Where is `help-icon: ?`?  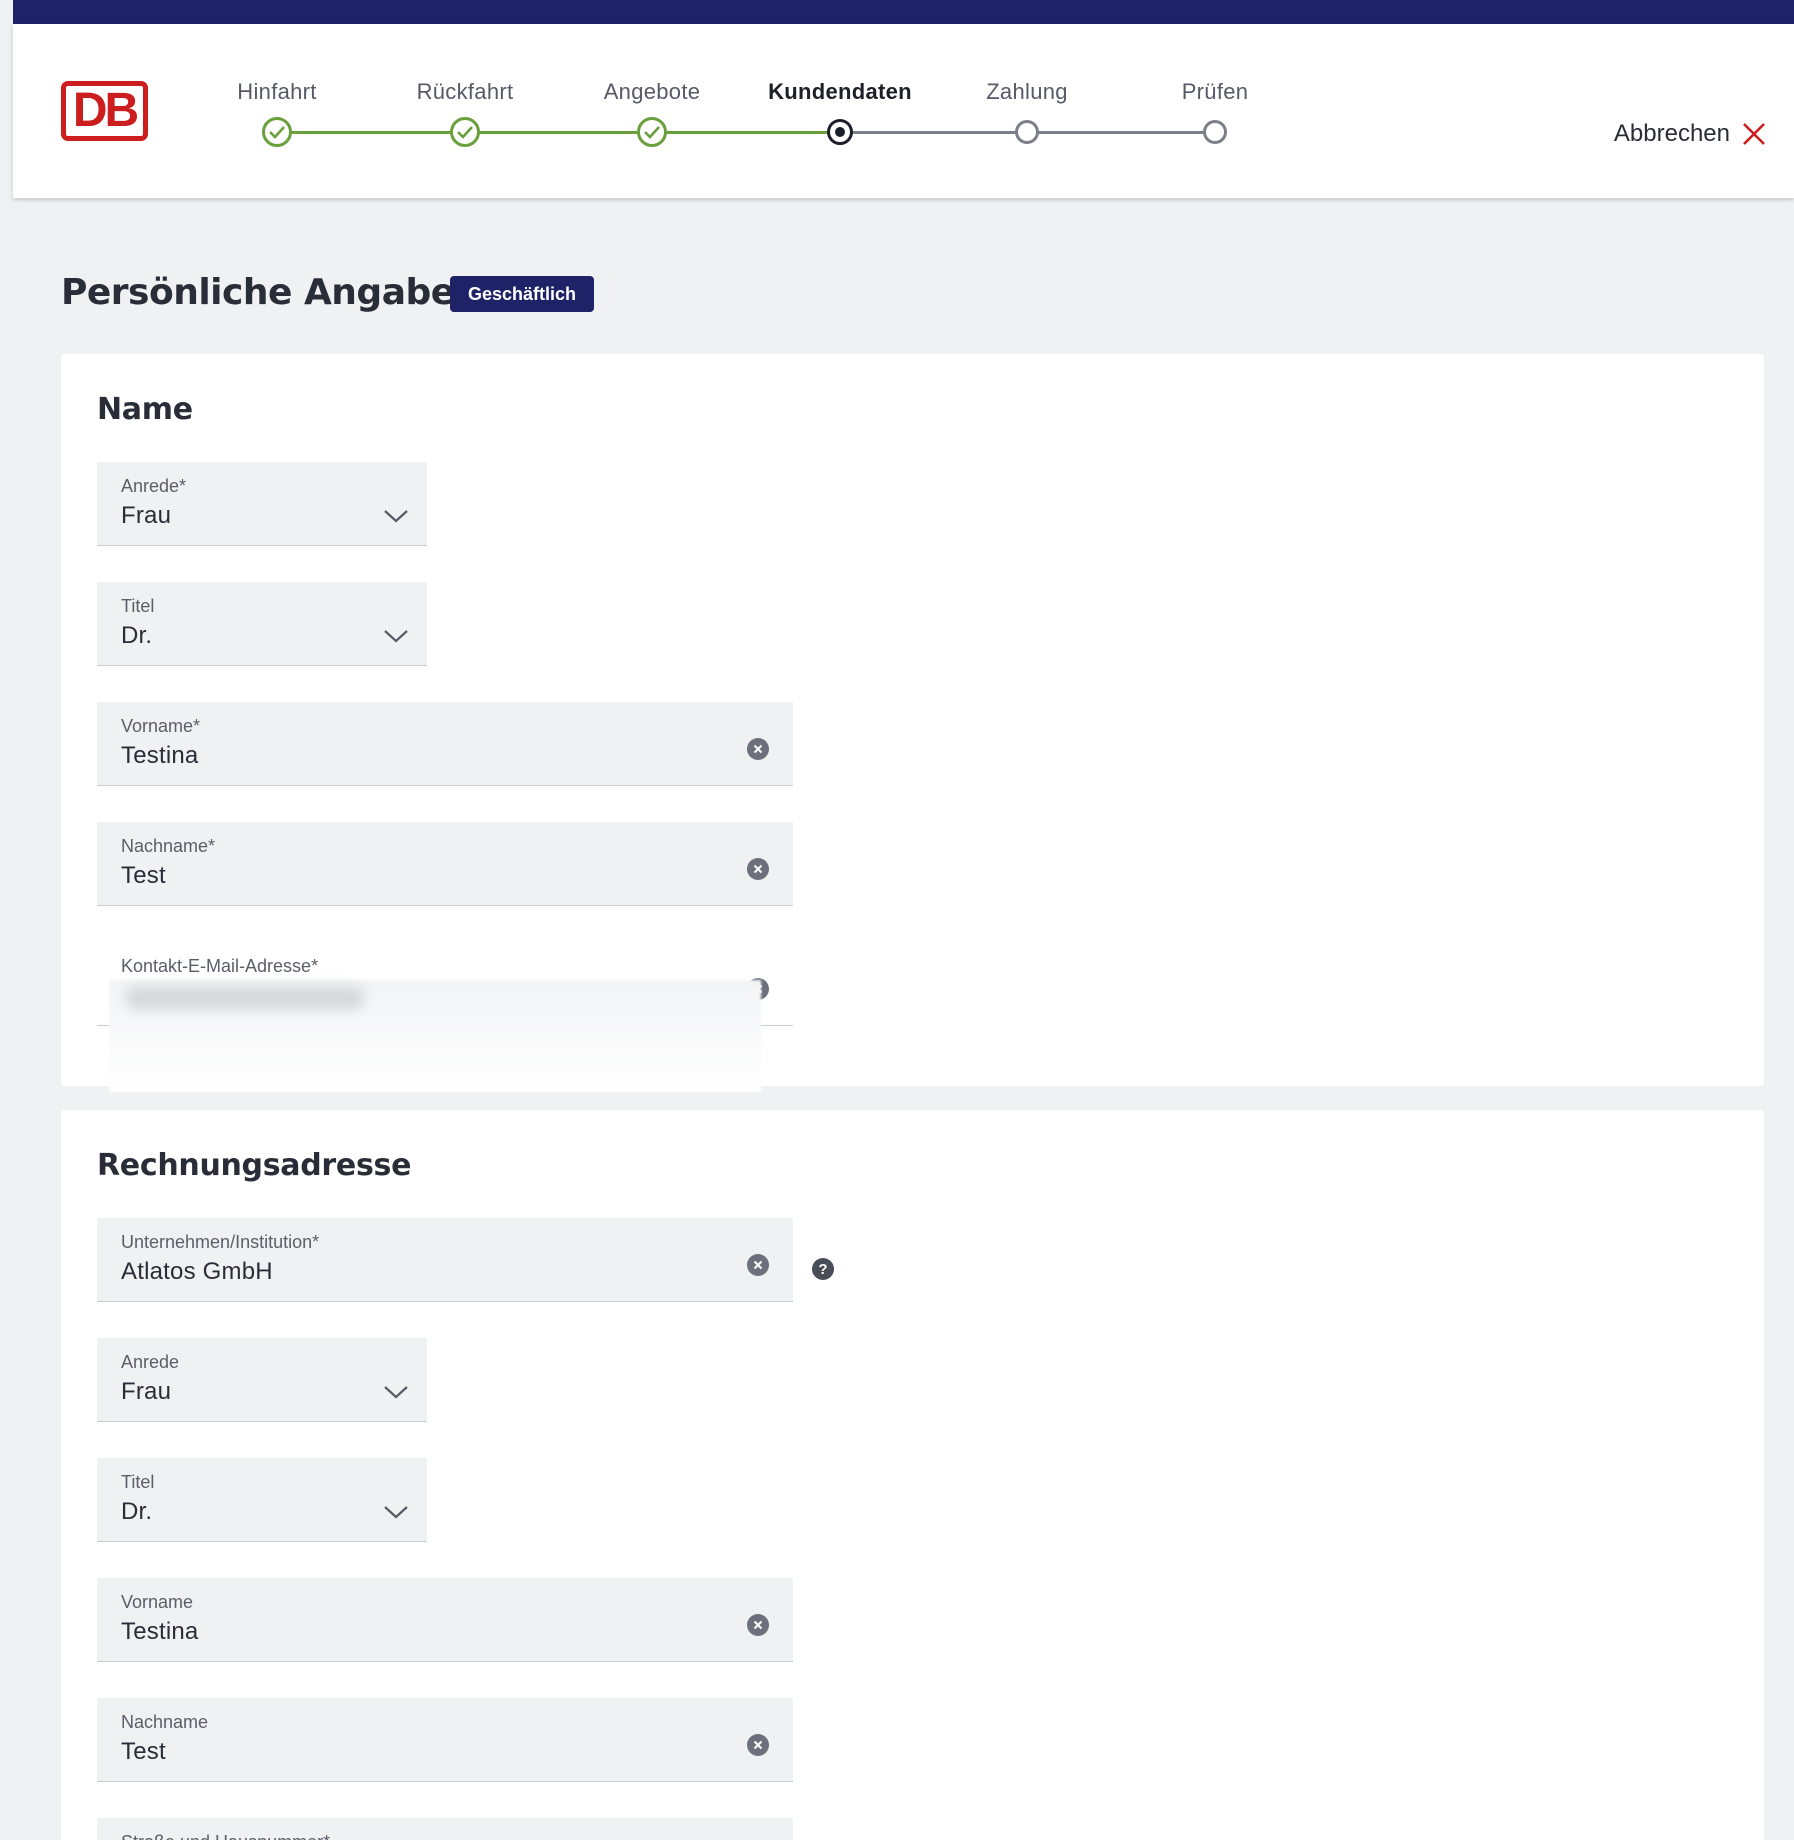 help-icon: ? is located at coordinates (823, 1269).